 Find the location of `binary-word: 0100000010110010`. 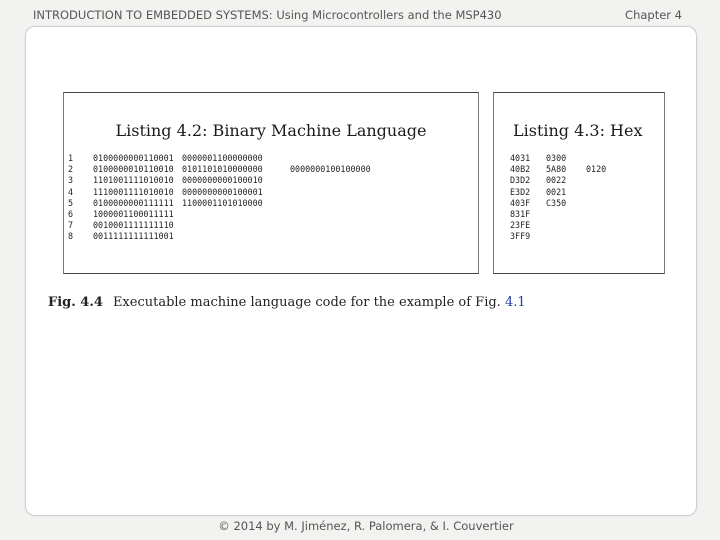

binary-word: 0100000010110010 is located at coordinates (133, 169).